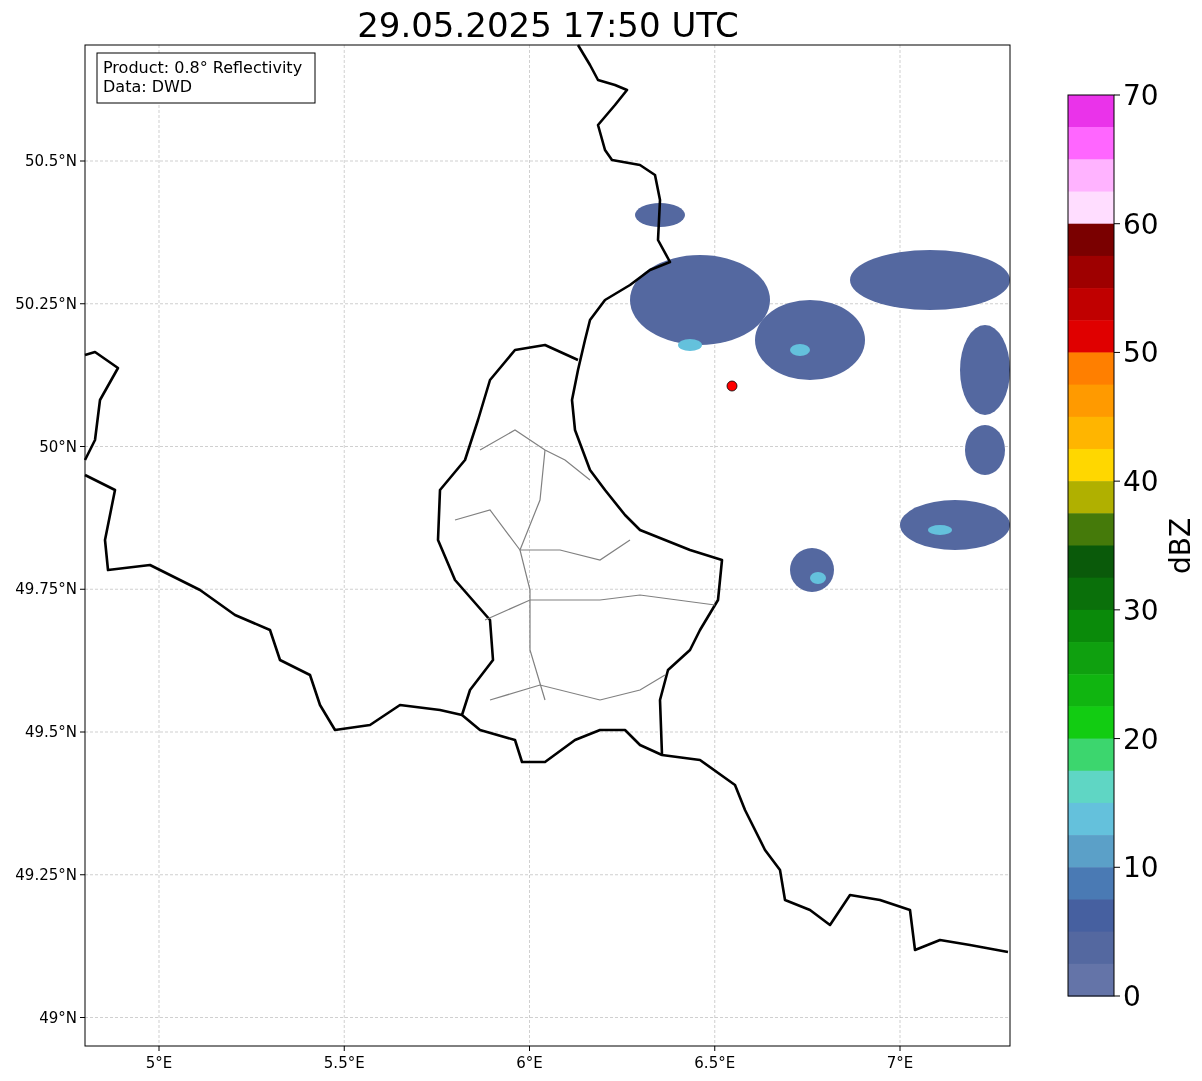  What do you see at coordinates (1141, 610) in the screenshot?
I see `colorbar-tick-label: 30` at bounding box center [1141, 610].